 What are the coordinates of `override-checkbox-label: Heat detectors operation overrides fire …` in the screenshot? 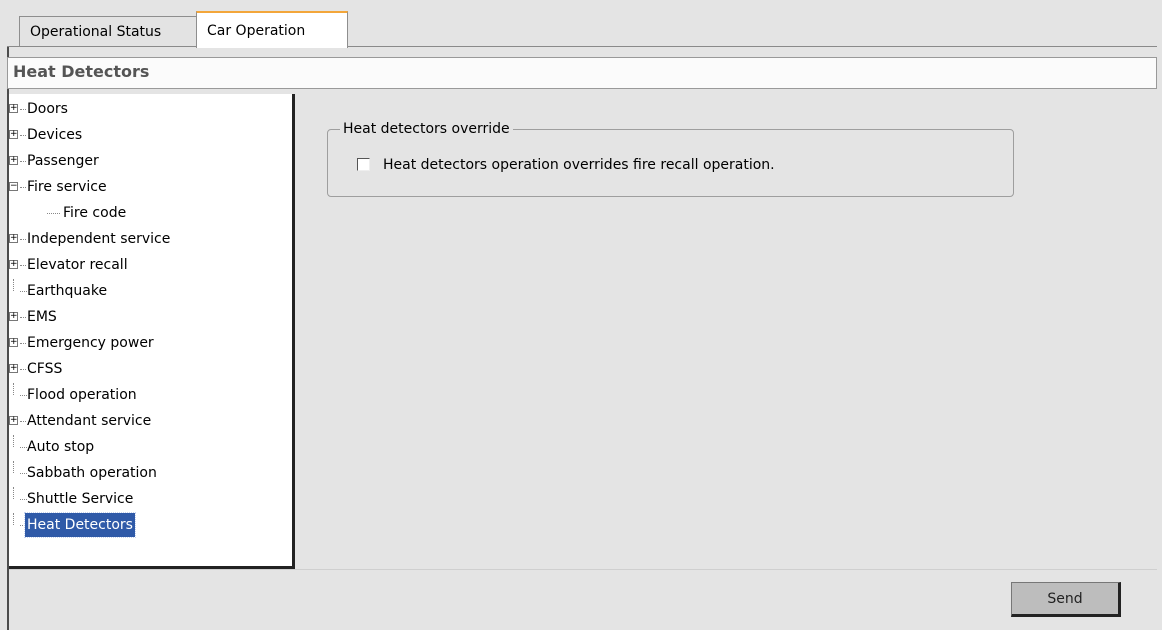 It's located at (579, 165).